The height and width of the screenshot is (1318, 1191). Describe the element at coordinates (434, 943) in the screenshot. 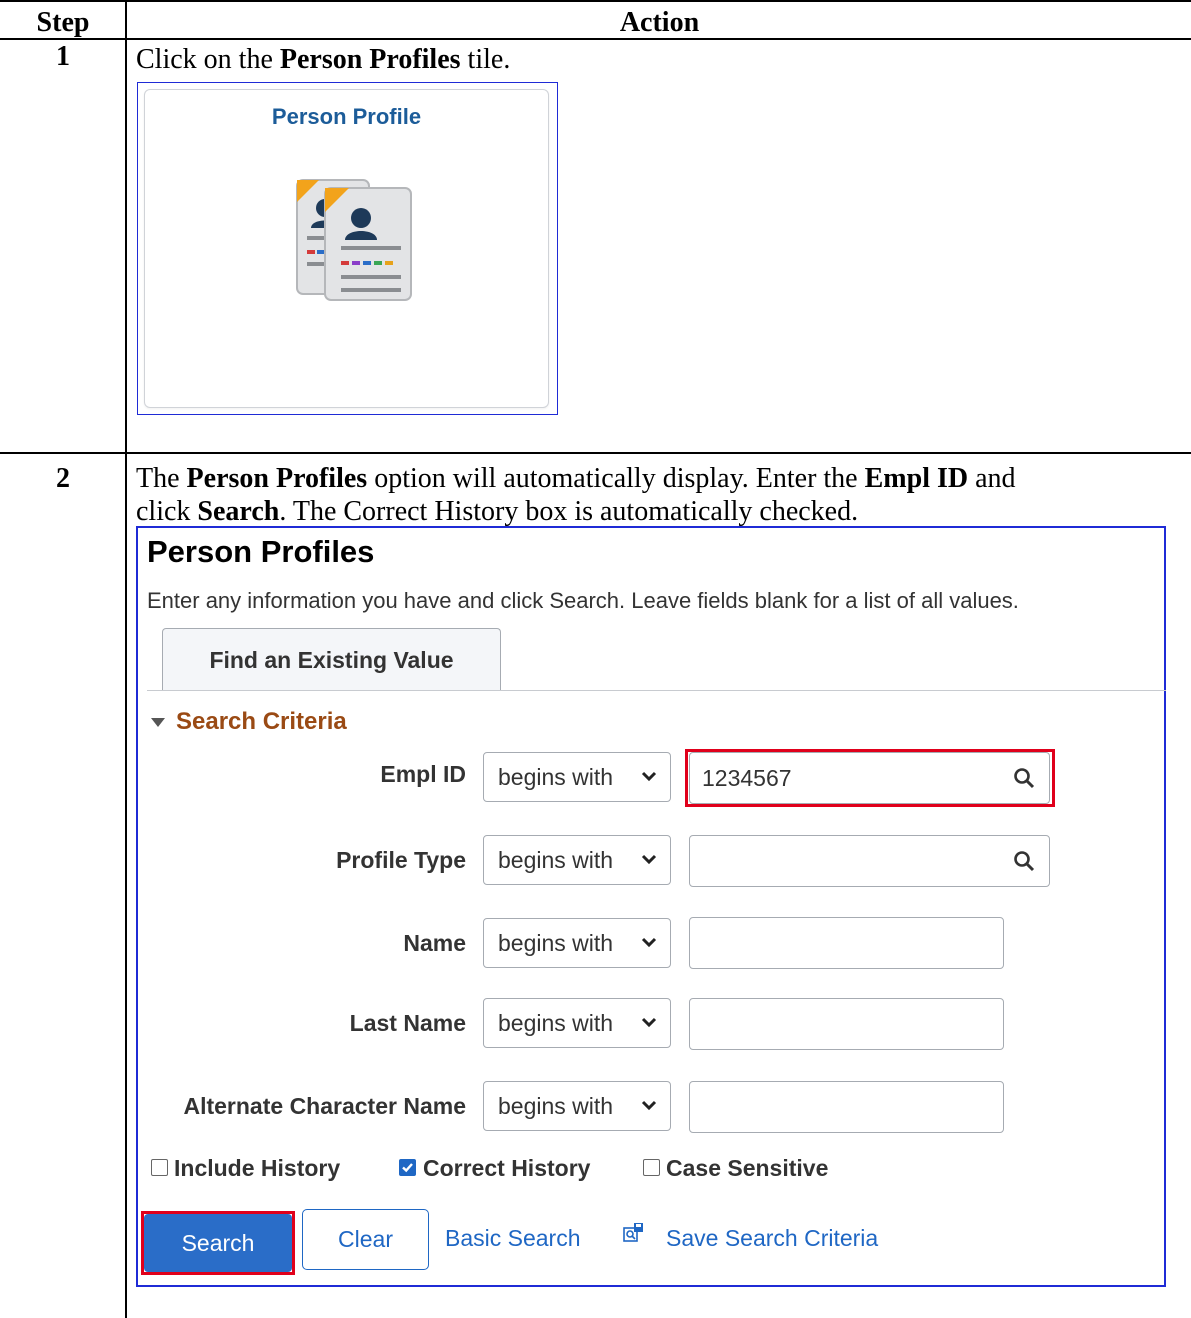

I see `name-label: Name` at that location.